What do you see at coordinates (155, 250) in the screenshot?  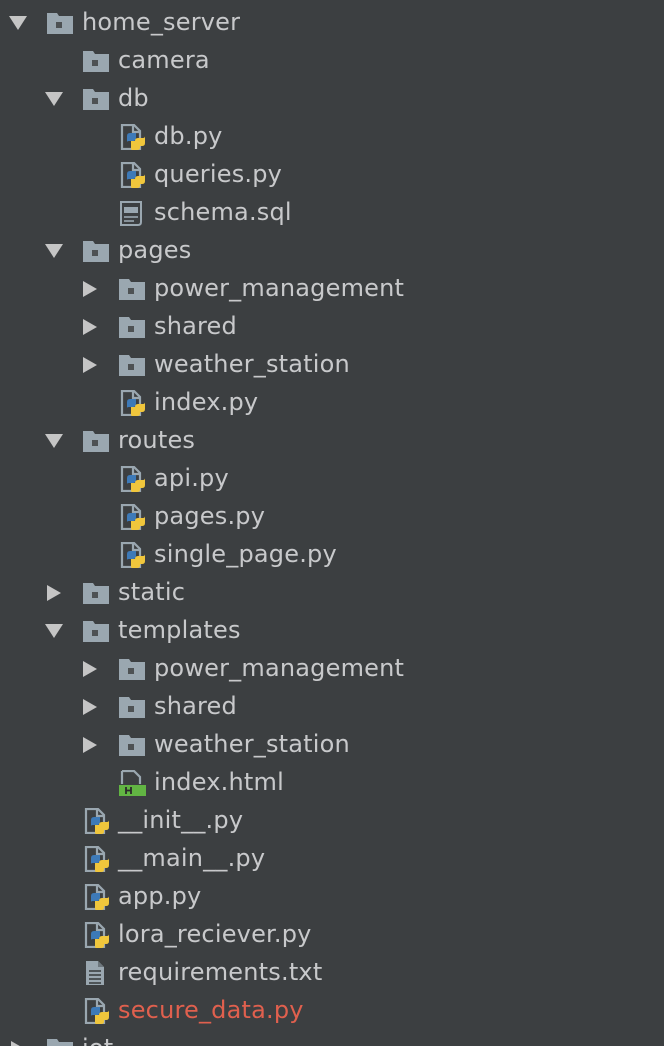 I see `tree-item-label: pages` at bounding box center [155, 250].